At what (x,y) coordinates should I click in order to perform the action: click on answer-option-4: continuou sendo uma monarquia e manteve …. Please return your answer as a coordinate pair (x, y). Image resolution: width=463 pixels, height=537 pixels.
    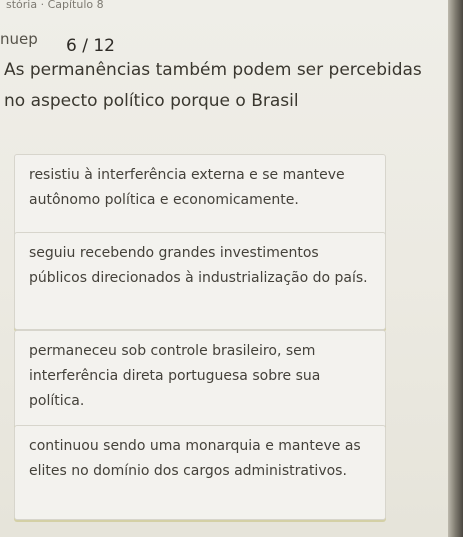
    Looking at the image, I should click on (200, 472).